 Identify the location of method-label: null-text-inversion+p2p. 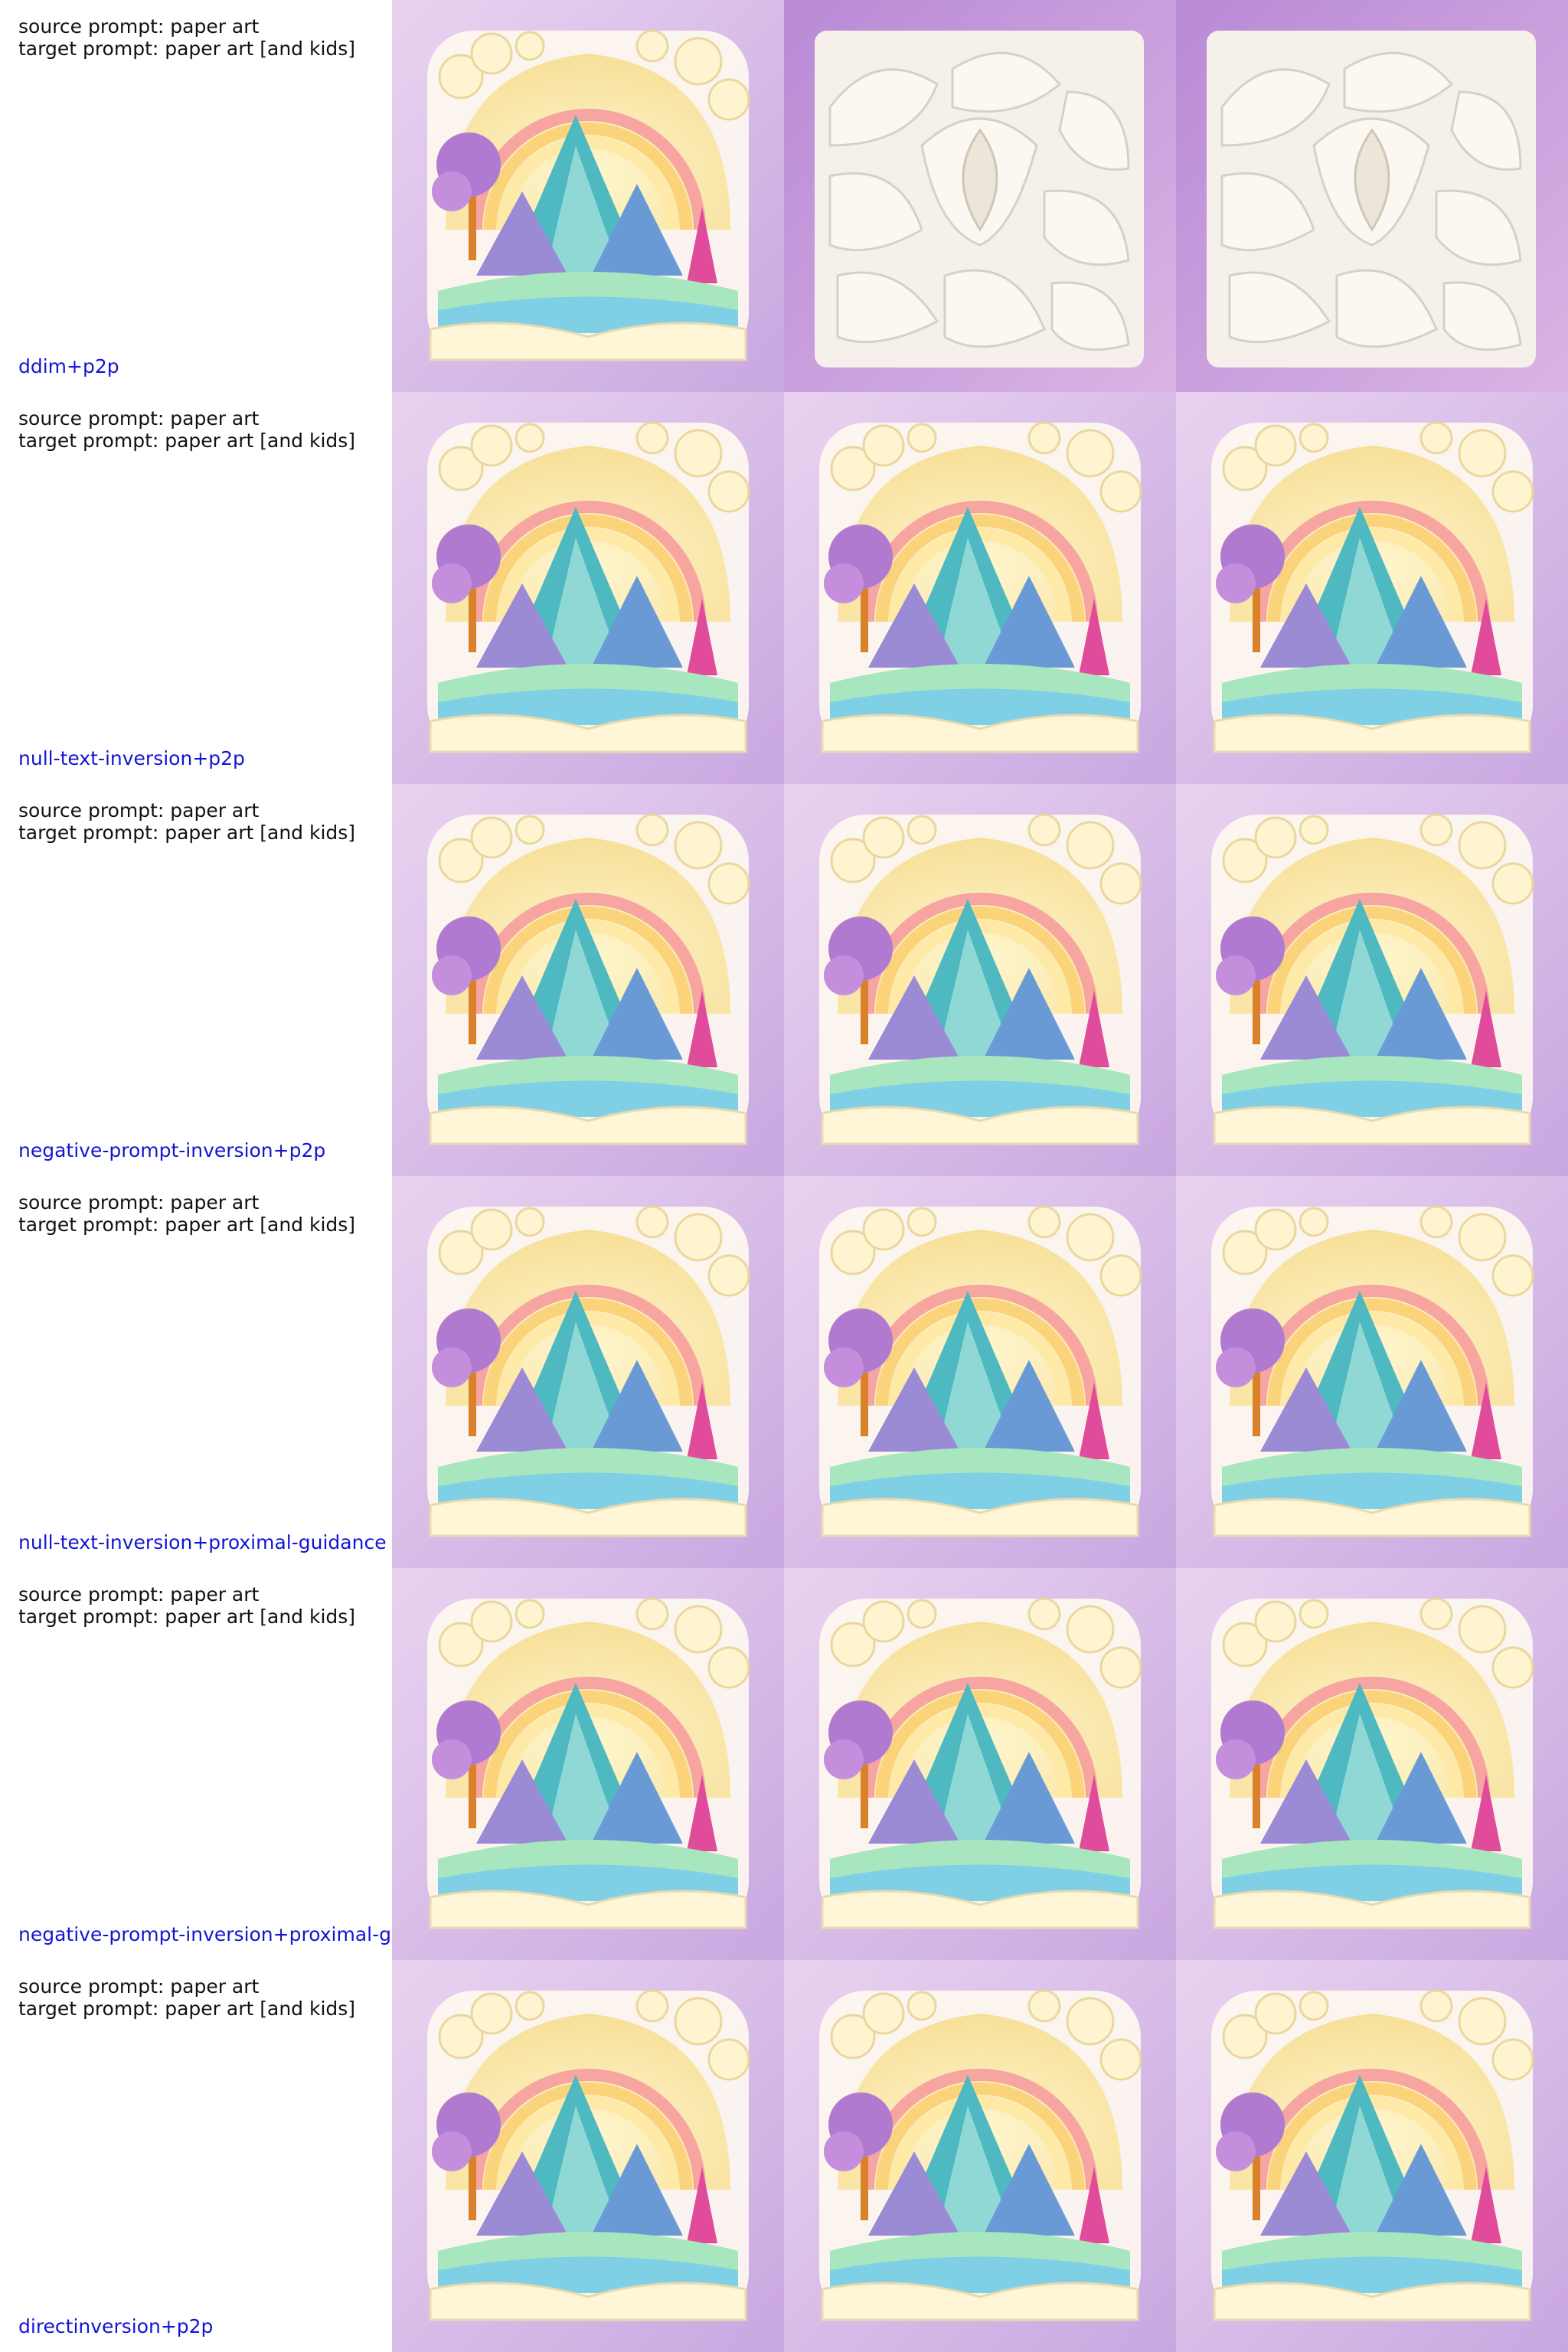
(131, 758).